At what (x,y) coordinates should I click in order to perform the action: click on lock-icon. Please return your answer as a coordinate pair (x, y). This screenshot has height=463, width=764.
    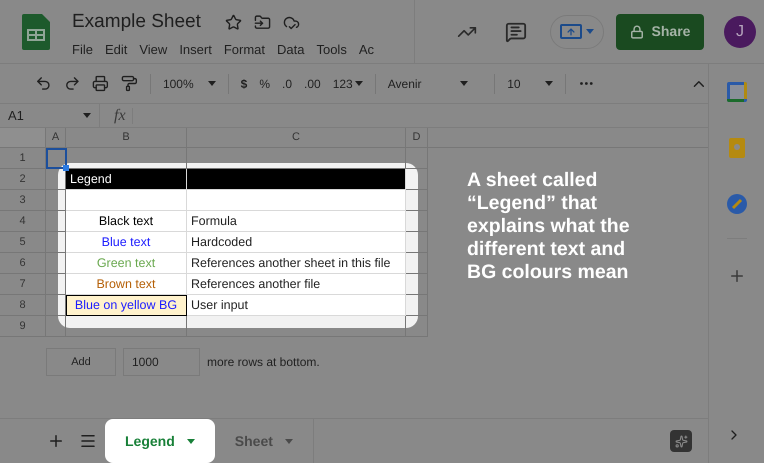
    Looking at the image, I should click on (637, 31).